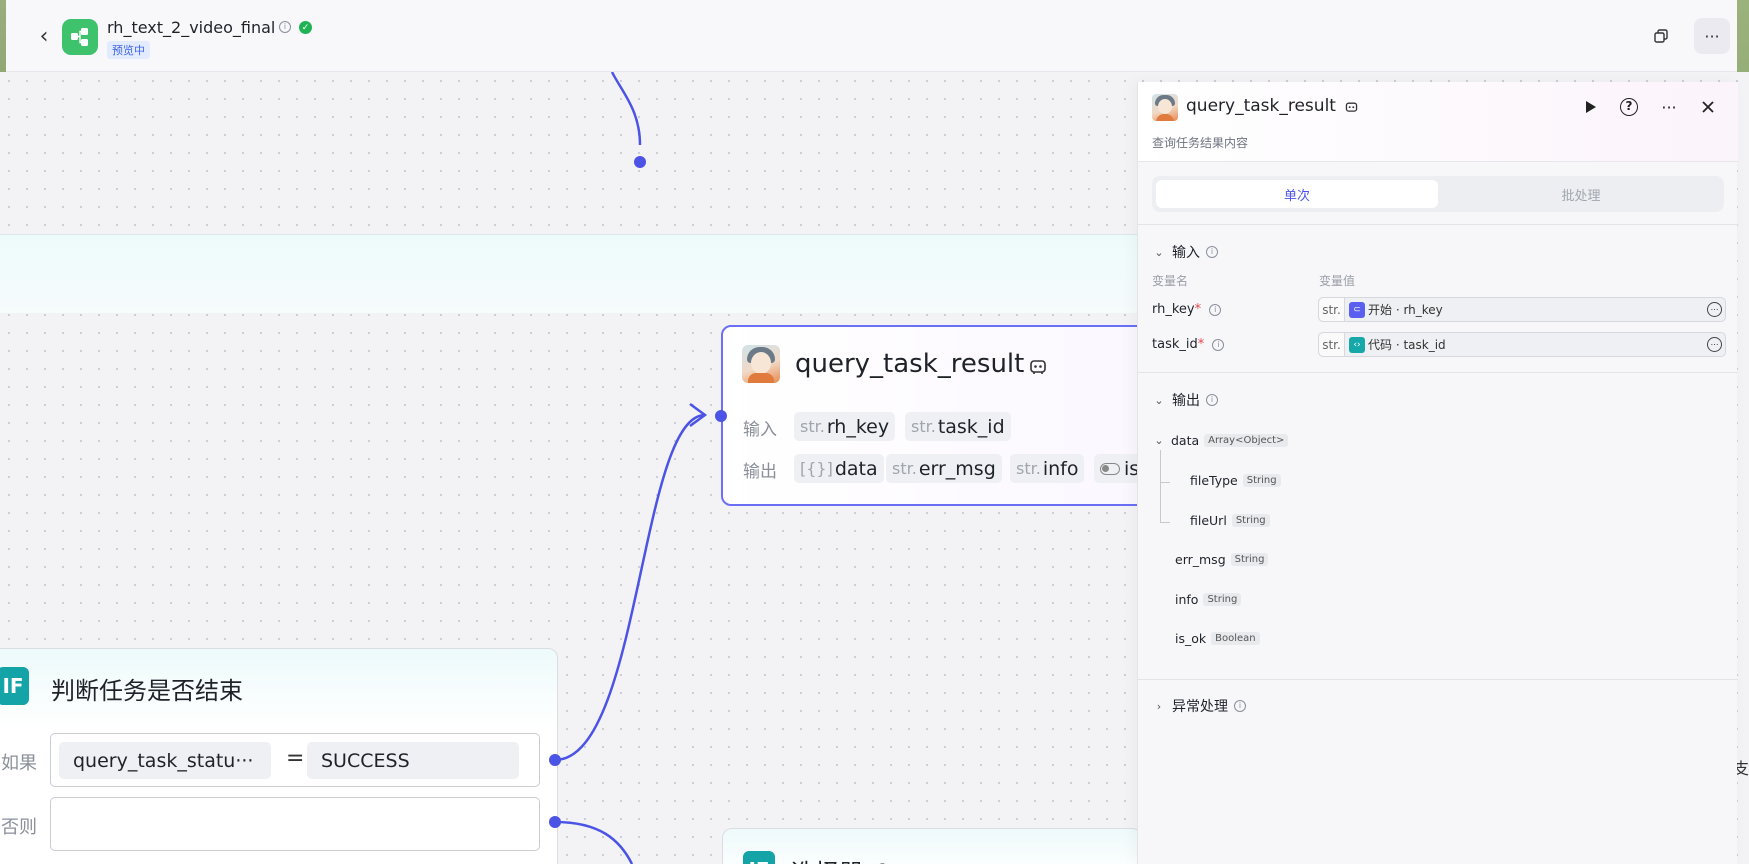  I want to click on help-icon: ?, so click(1629, 107).